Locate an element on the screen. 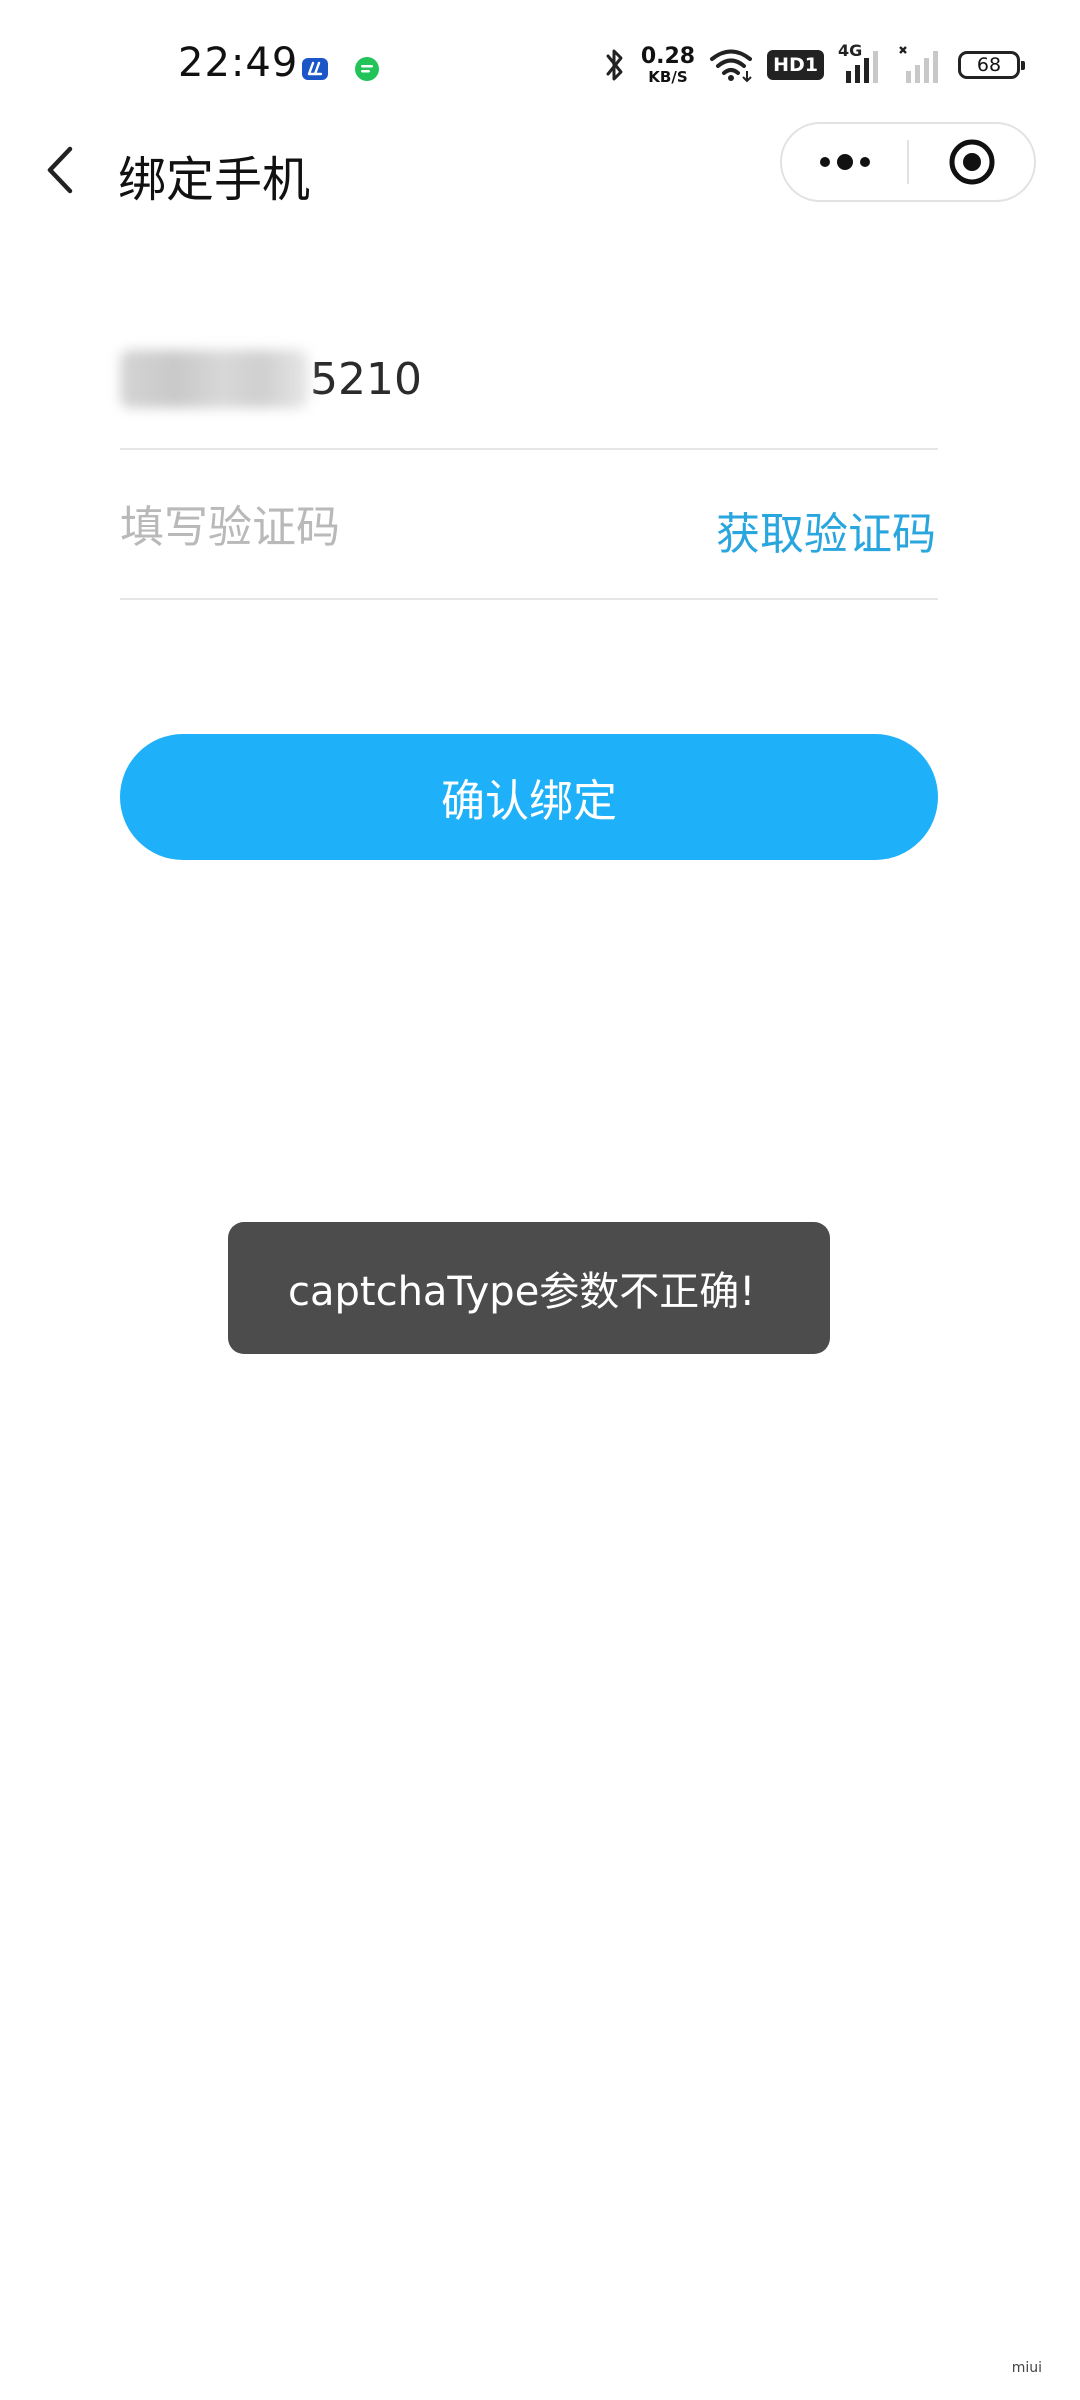  get-verification-code-button: 获取验证码 is located at coordinates (826, 530).